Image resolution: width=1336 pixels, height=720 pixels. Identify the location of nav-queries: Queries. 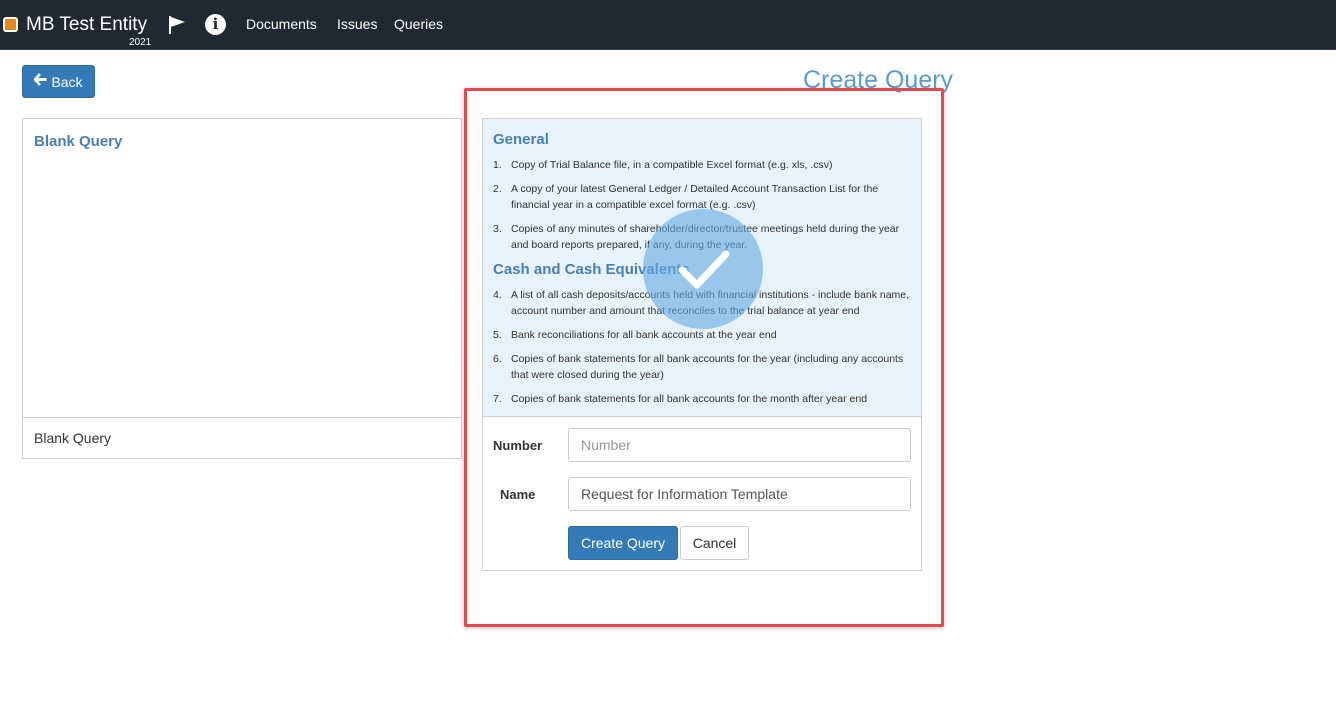
(418, 24).